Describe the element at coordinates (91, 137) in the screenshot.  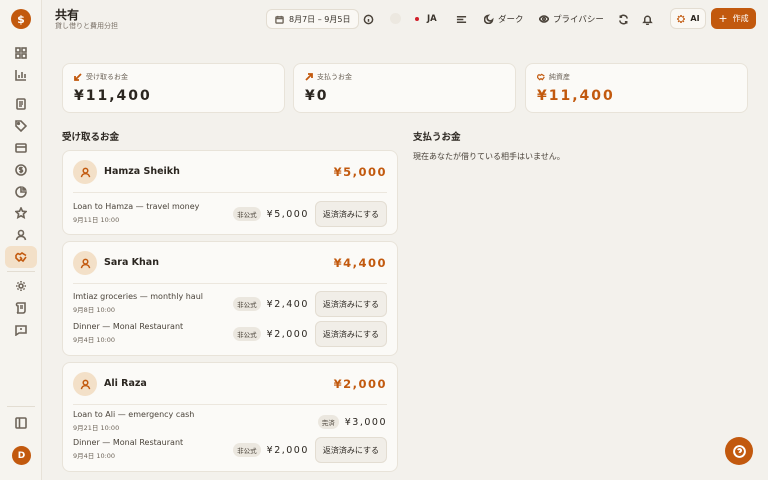
I see `receivable-section-title: 受け取るお金` at that location.